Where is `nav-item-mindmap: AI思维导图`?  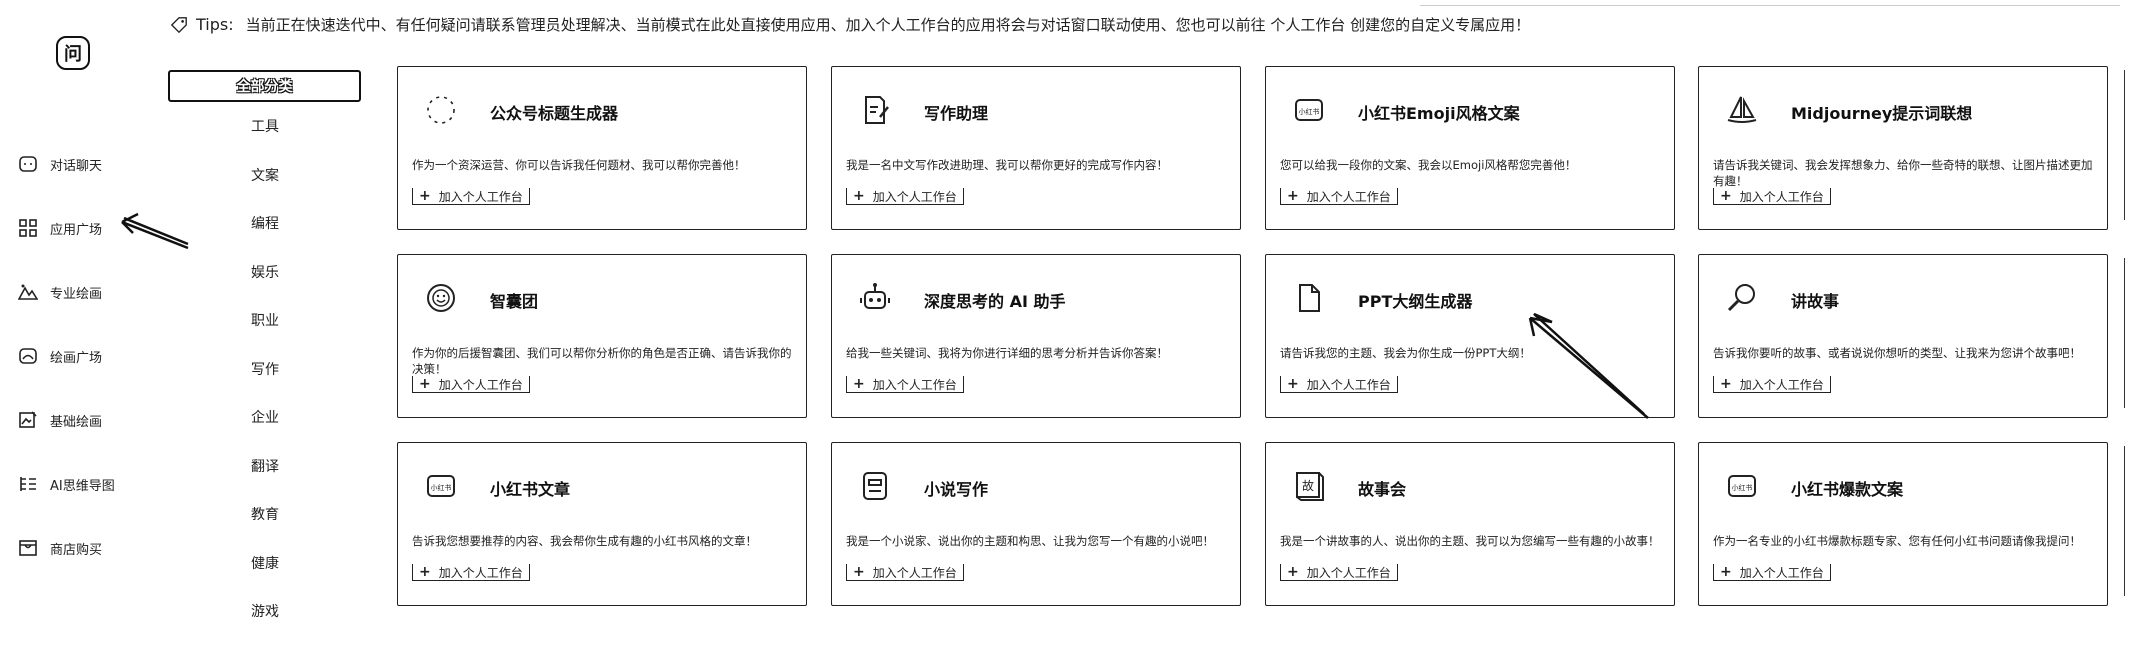
nav-item-mindmap: AI思维导图 is located at coordinates (66, 484).